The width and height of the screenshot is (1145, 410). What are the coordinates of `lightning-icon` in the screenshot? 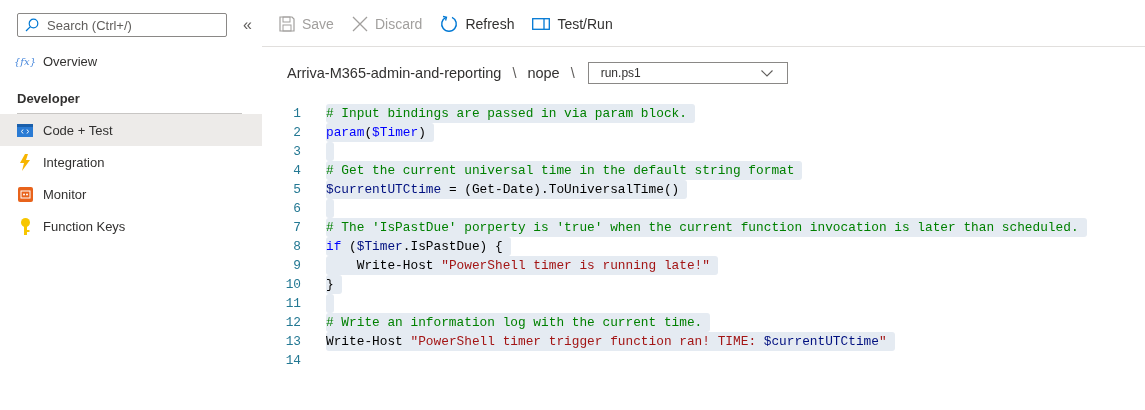 It's located at (25, 162).